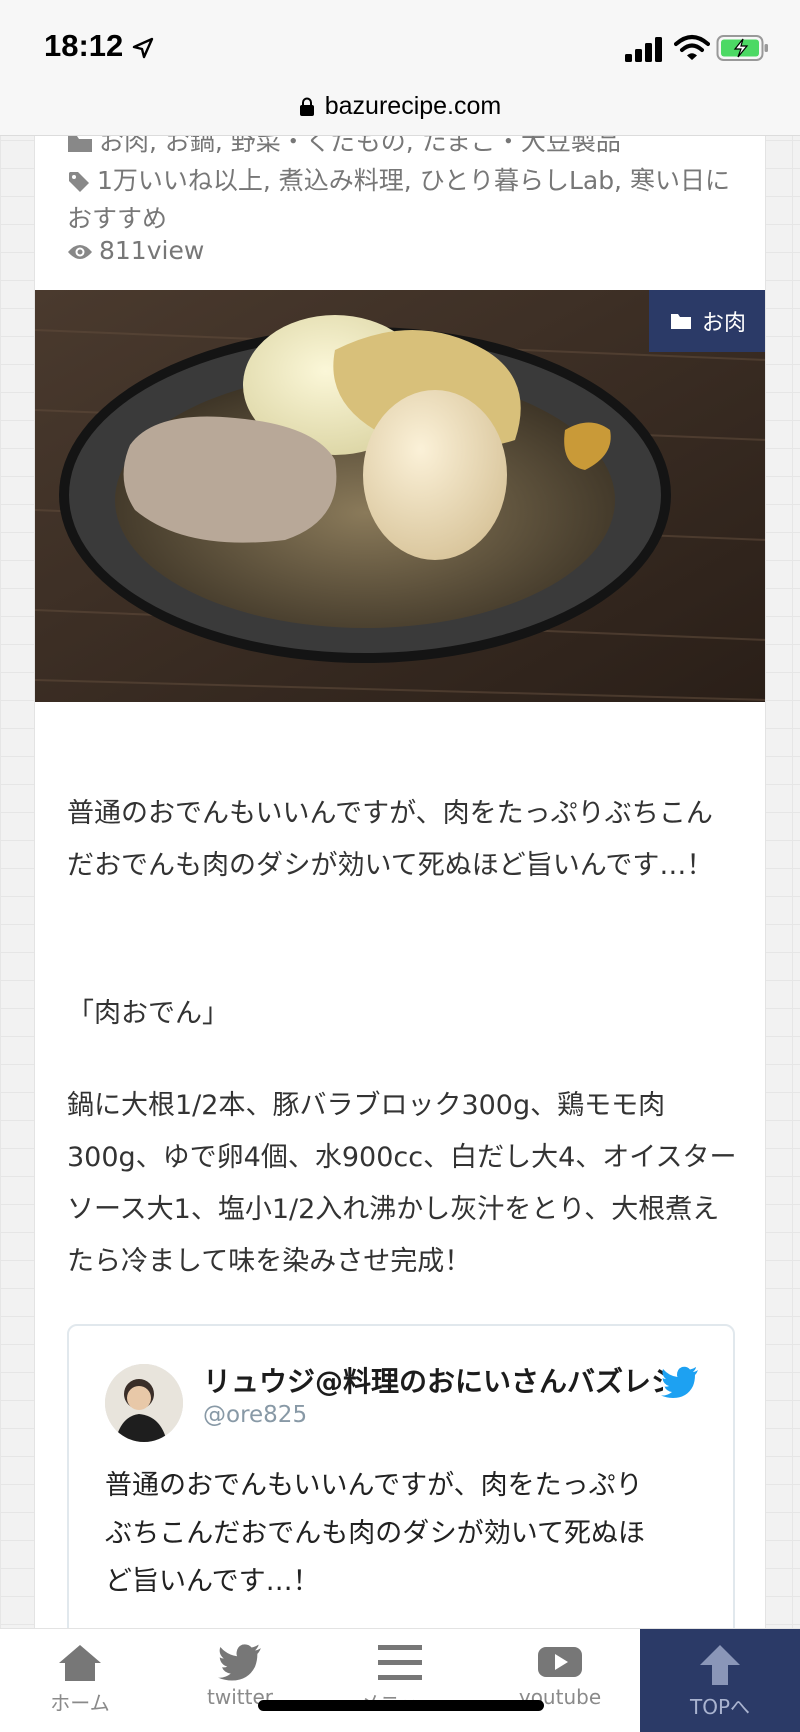 The height and width of the screenshot is (1732, 800). Describe the element at coordinates (143, 48) in the screenshot. I see `location-arrow-icon` at that location.